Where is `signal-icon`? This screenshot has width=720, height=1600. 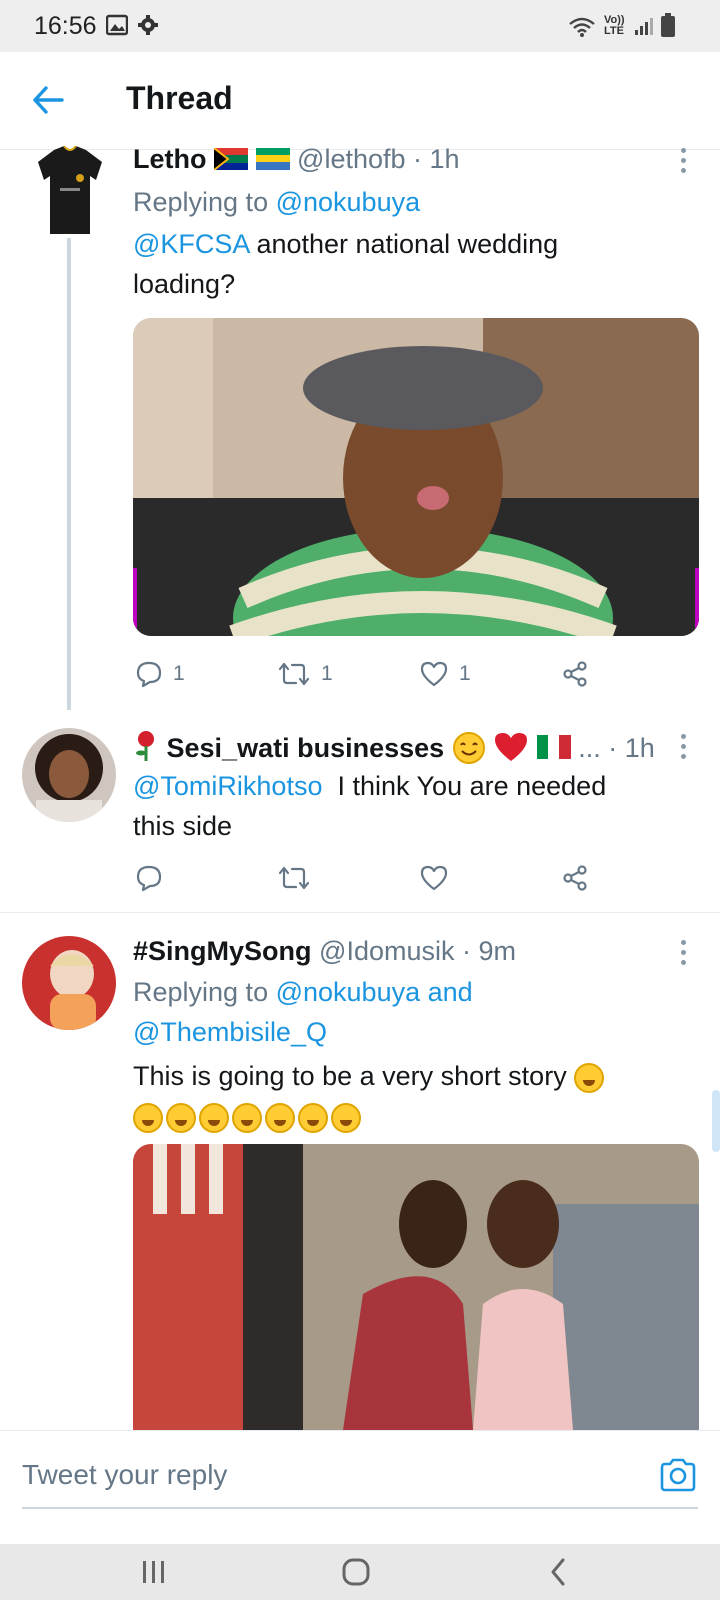 signal-icon is located at coordinates (644, 26).